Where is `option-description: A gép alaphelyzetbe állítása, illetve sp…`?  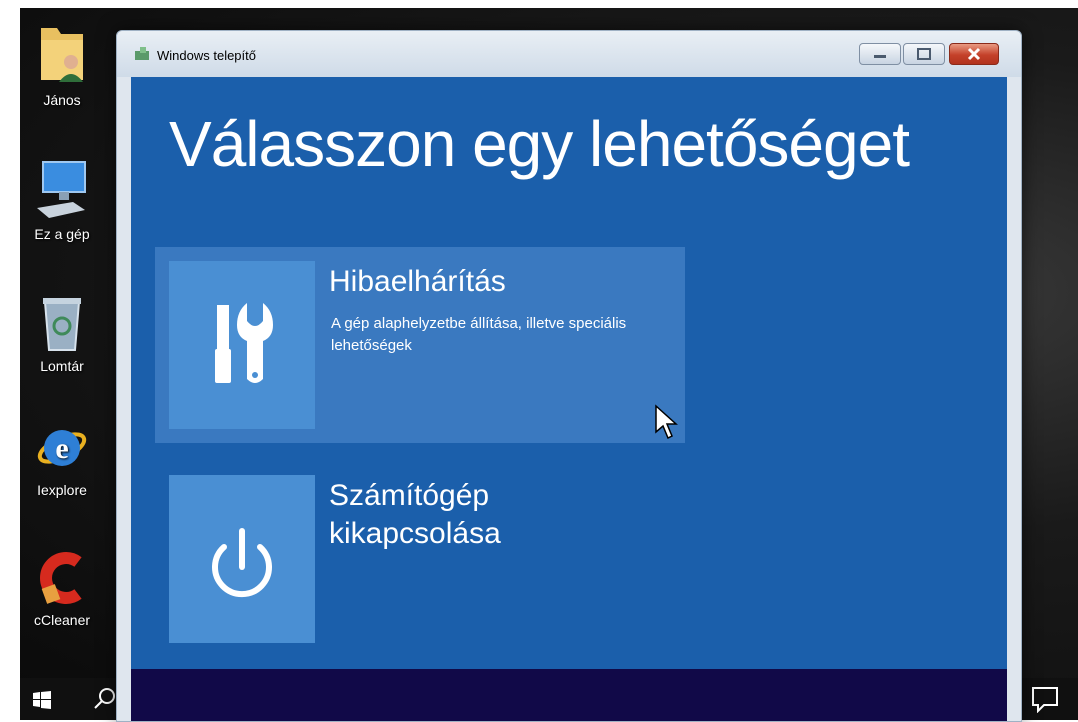
option-description: A gép alaphelyzetbe állítása, illetve sp… is located at coordinates (479, 334).